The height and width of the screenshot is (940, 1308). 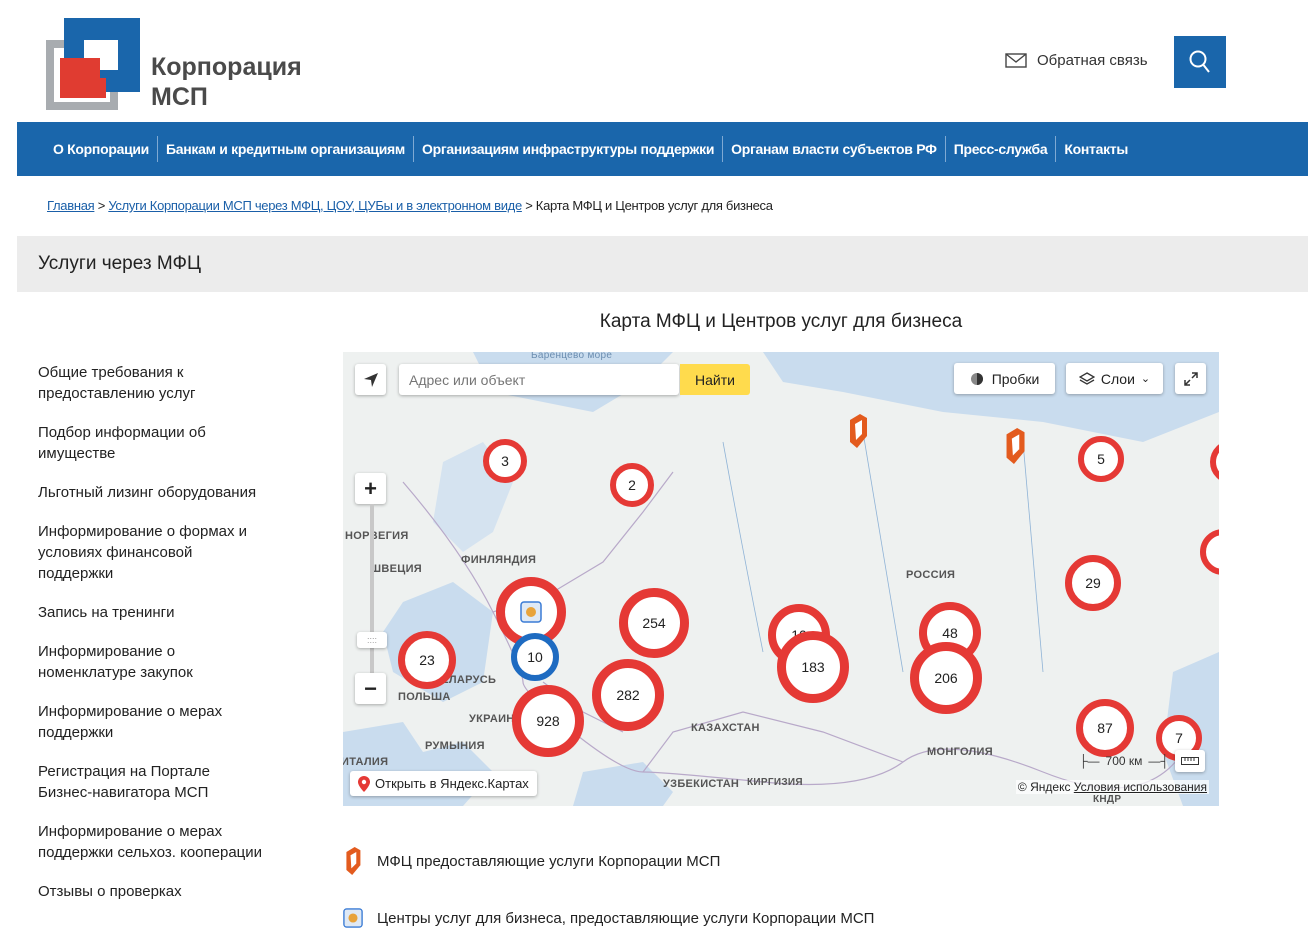 What do you see at coordinates (119, 263) in the screenshot?
I see `page-title: Услуги через МФЦ` at bounding box center [119, 263].